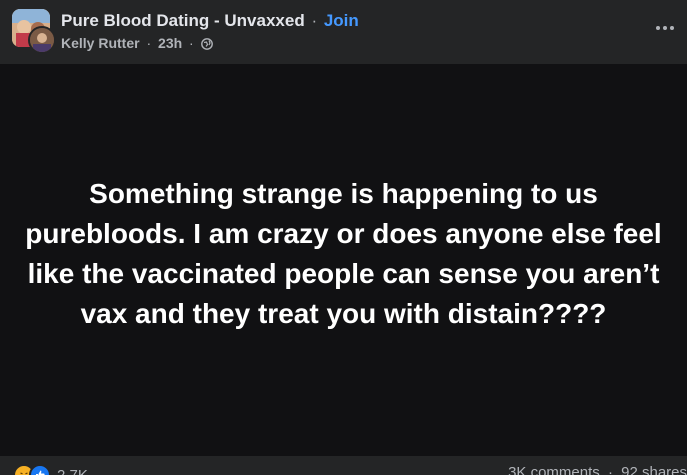 The width and height of the screenshot is (687, 475). What do you see at coordinates (341, 20) in the screenshot?
I see `join-group-link: Join` at bounding box center [341, 20].